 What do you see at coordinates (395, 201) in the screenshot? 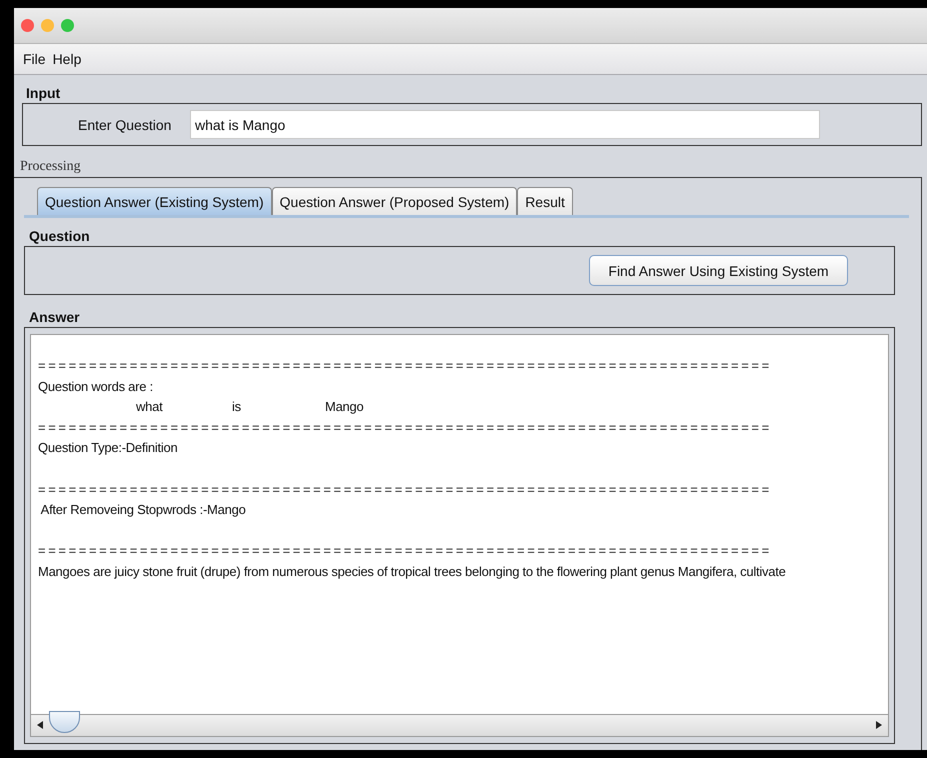
I see `tab: Question Answer (Proposed System)` at bounding box center [395, 201].